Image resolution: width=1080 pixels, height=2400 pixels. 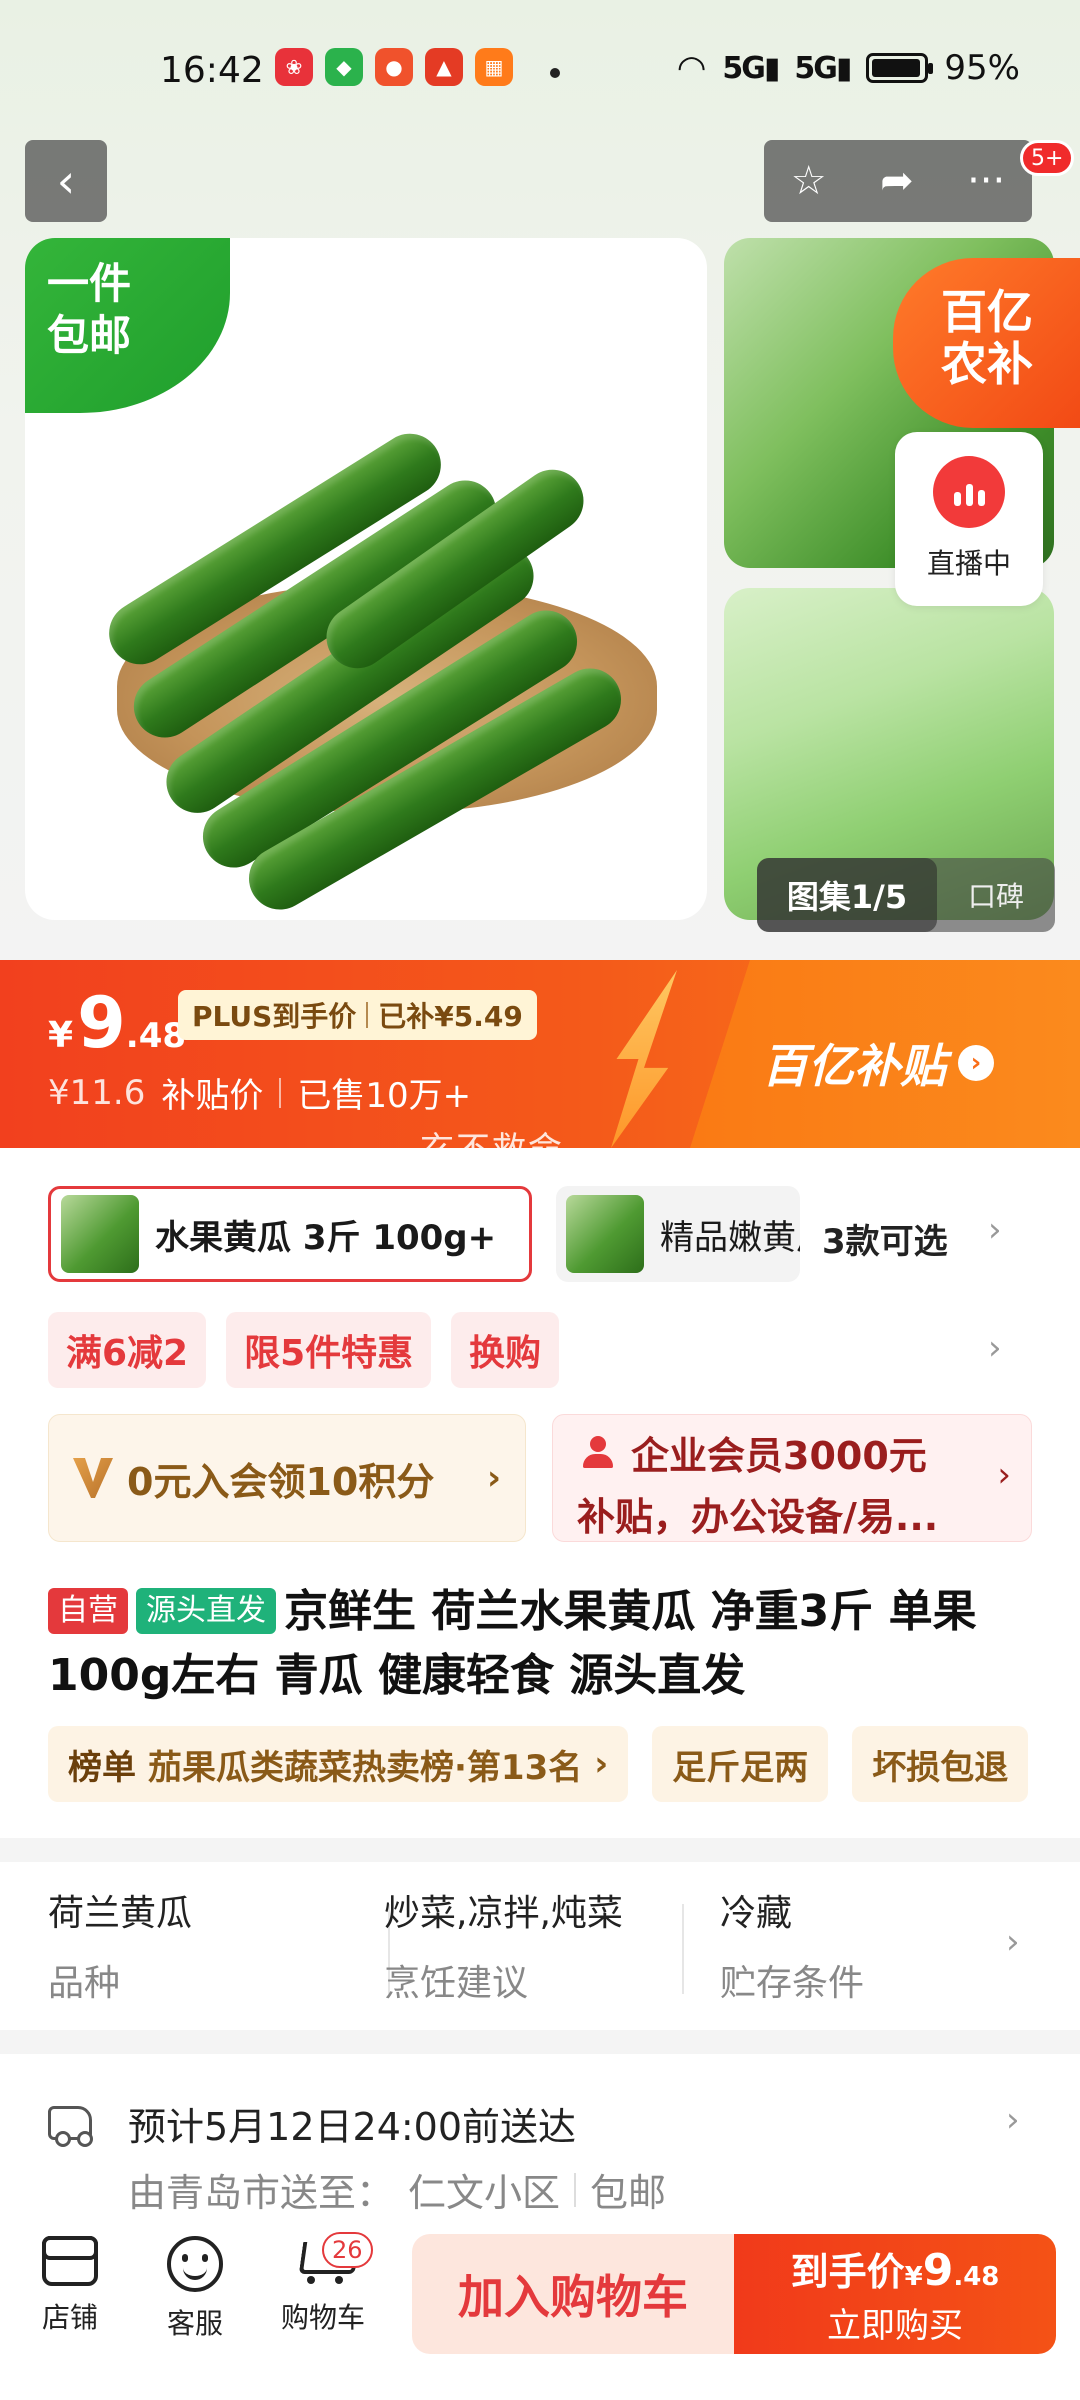 I want to click on badge-row: 榜单 茄果瓜类蔬菜热卖榜·第13名 › 足斤足两 坏损包退, so click(x=538, y=1764).